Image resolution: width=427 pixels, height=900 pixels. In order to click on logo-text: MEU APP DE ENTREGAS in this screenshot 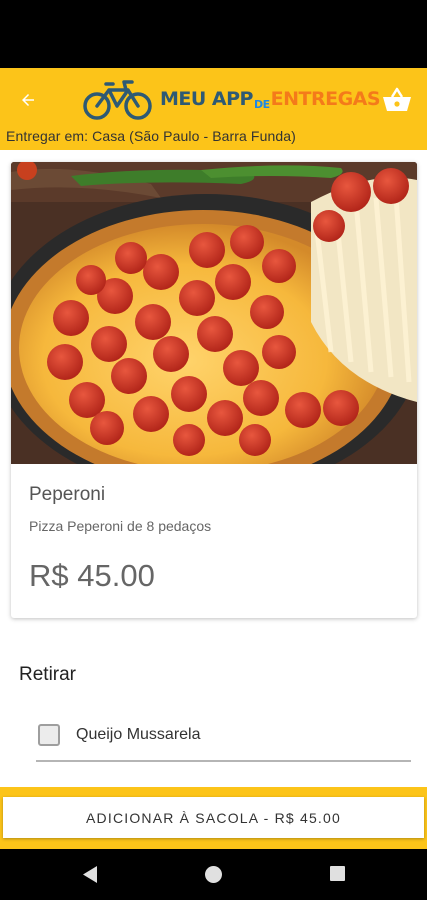, I will do `click(270, 99)`.